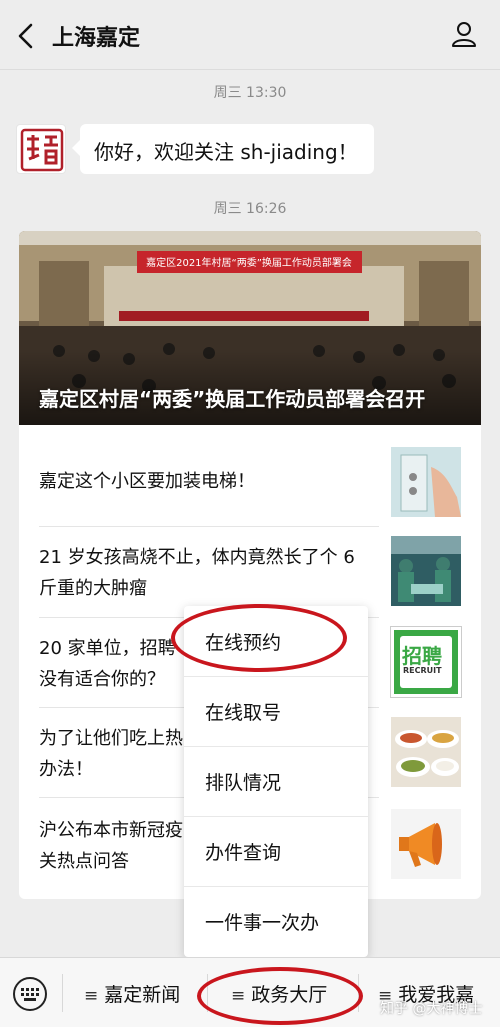 This screenshot has width=500, height=1027. Describe the element at coordinates (250, 35) in the screenshot. I see `top-bar: 上海嘉定` at that location.